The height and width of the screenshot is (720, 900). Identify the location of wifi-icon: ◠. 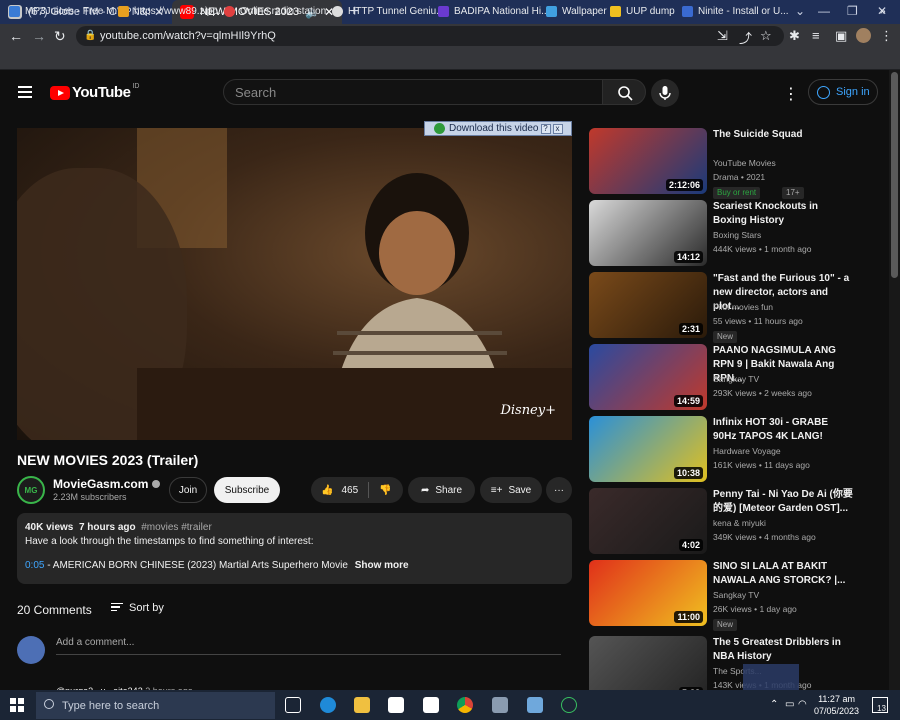
(802, 704).